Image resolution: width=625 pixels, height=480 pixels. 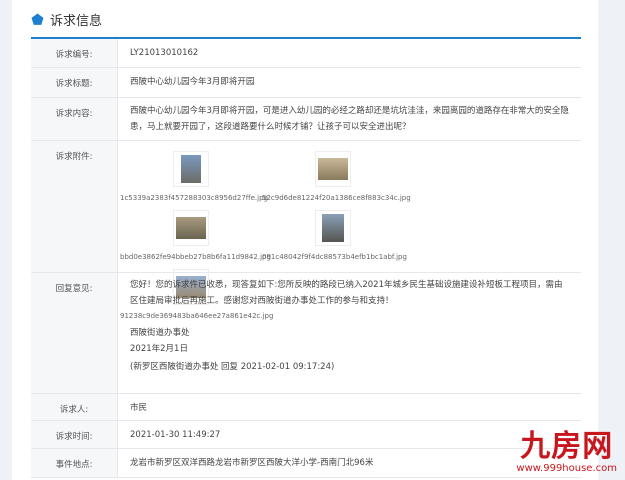 What do you see at coordinates (306, 53) in the screenshot?
I see `row-number: 诉求编号: LY21013010162` at bounding box center [306, 53].